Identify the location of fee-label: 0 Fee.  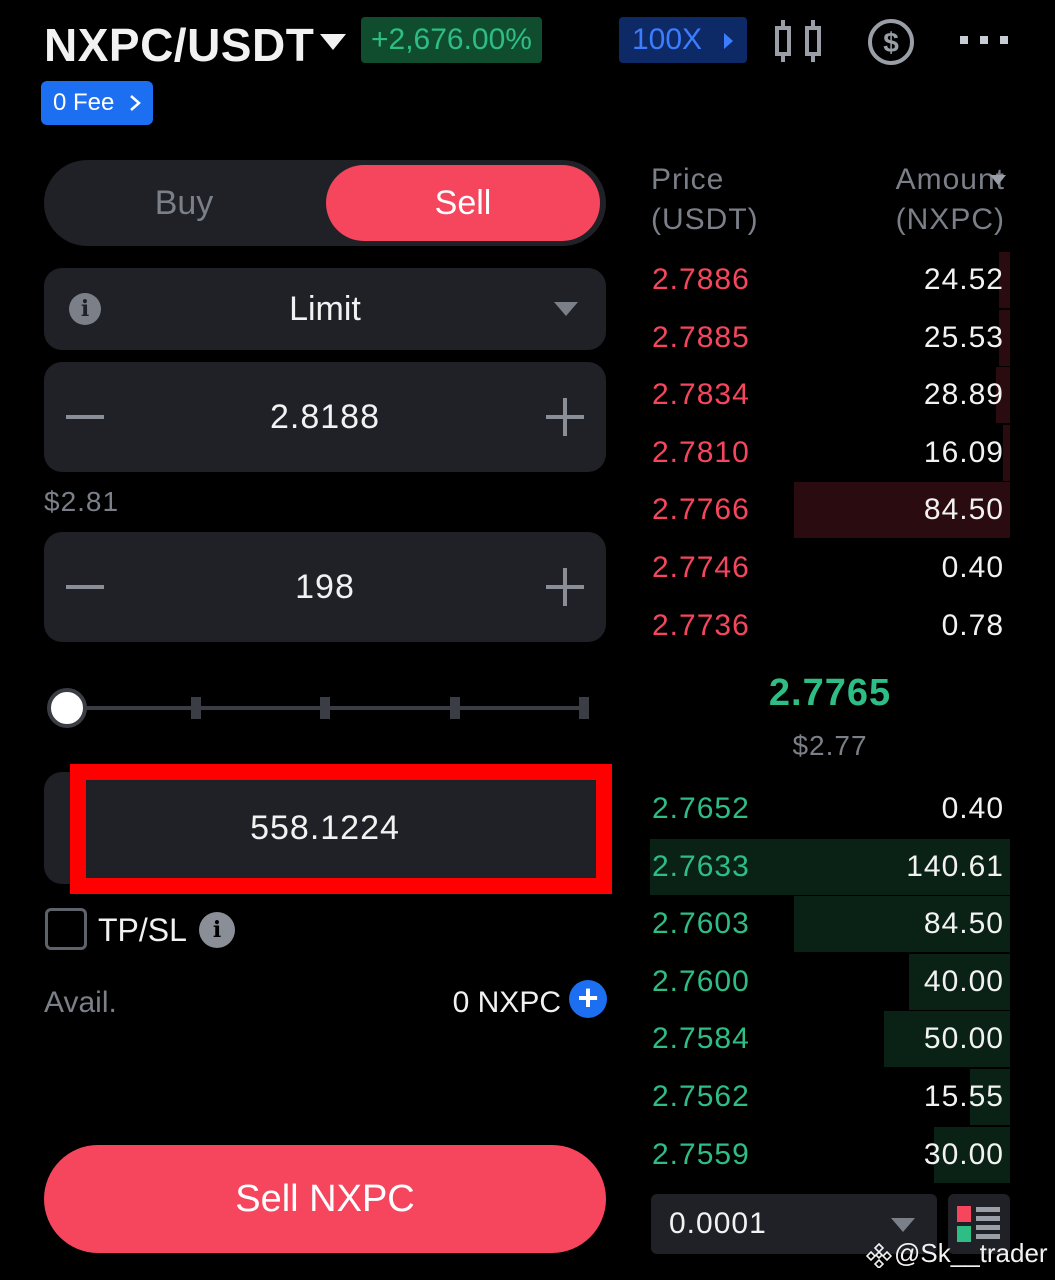
(84, 102).